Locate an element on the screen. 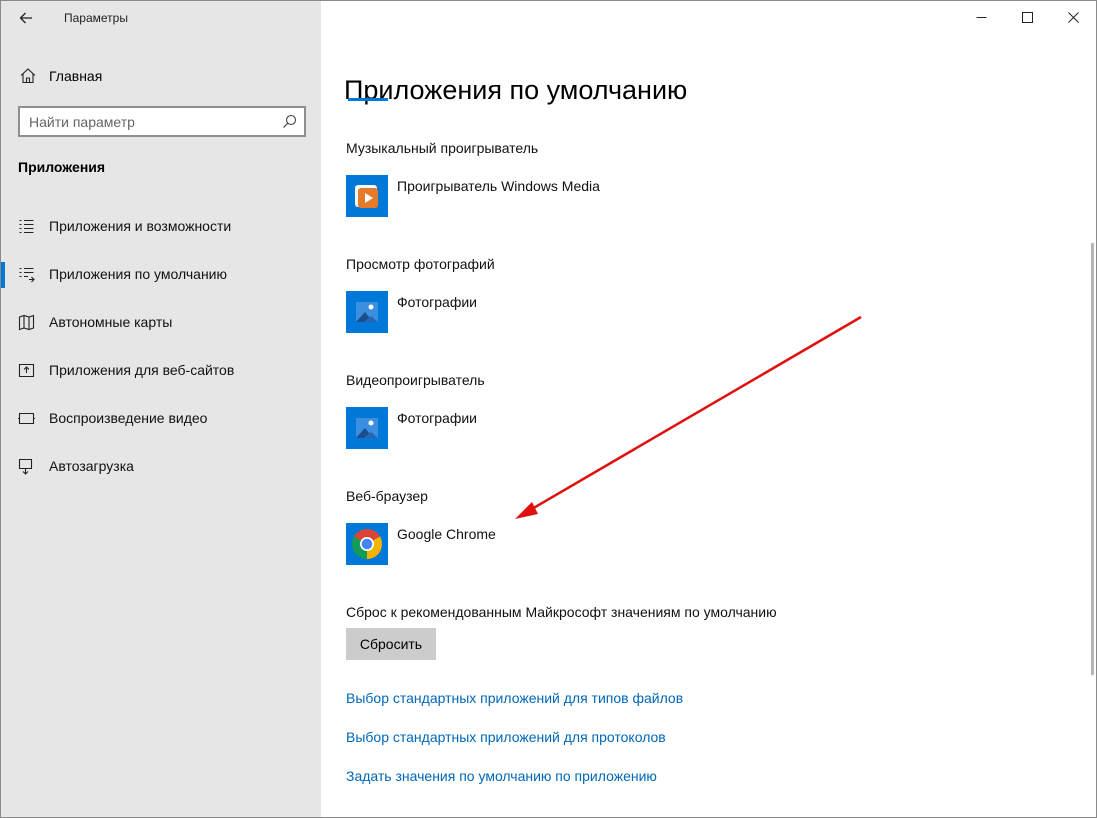  sidebar-item-label: Автозагрузка is located at coordinates (91, 466).